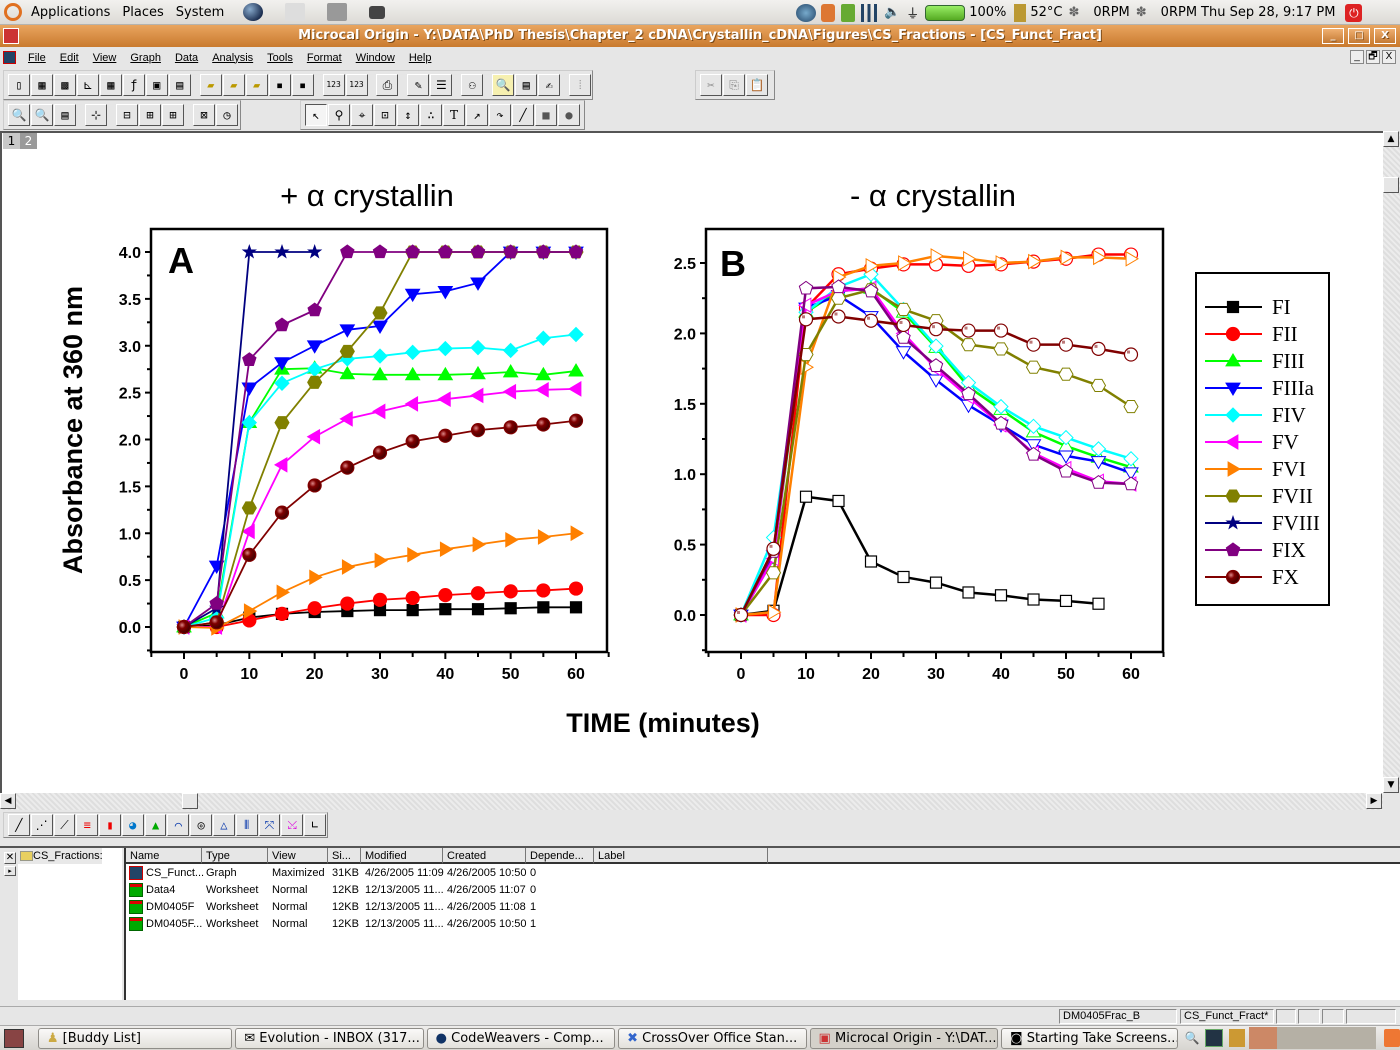 The image size is (1400, 1050). I want to click on origin-app-icon, so click(11, 36).